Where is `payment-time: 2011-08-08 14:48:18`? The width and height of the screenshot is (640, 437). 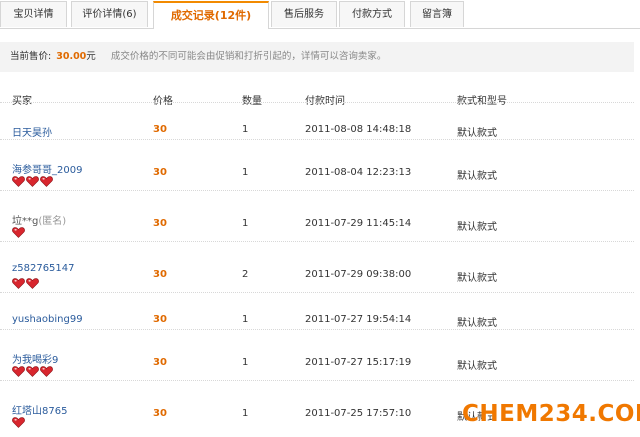 payment-time: 2011-08-08 14:48:18 is located at coordinates (358, 129).